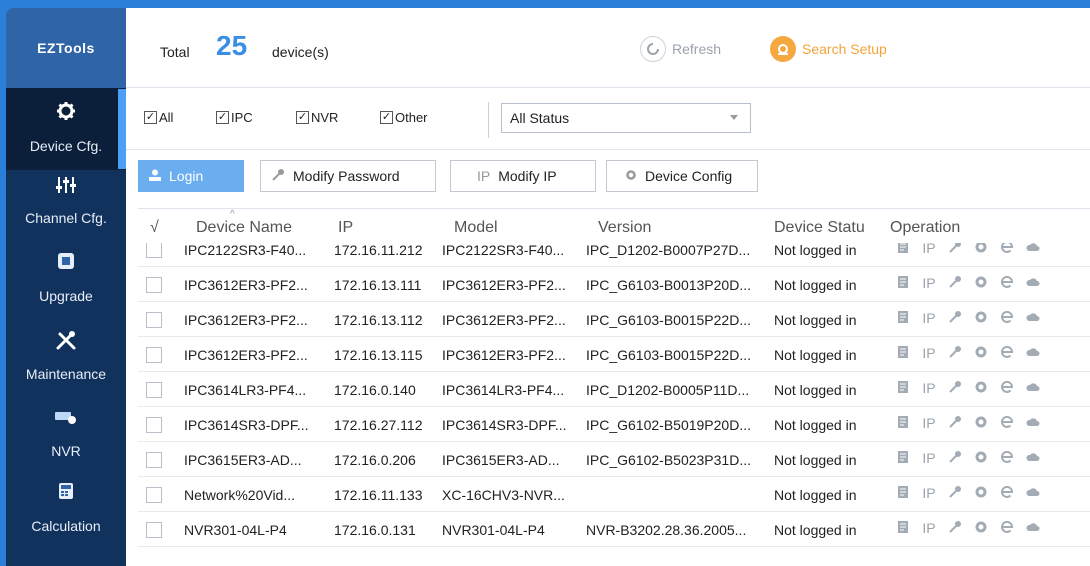 Image resolution: width=1090 pixels, height=566 pixels. I want to click on modify-password-button: Modify Password, so click(348, 176).